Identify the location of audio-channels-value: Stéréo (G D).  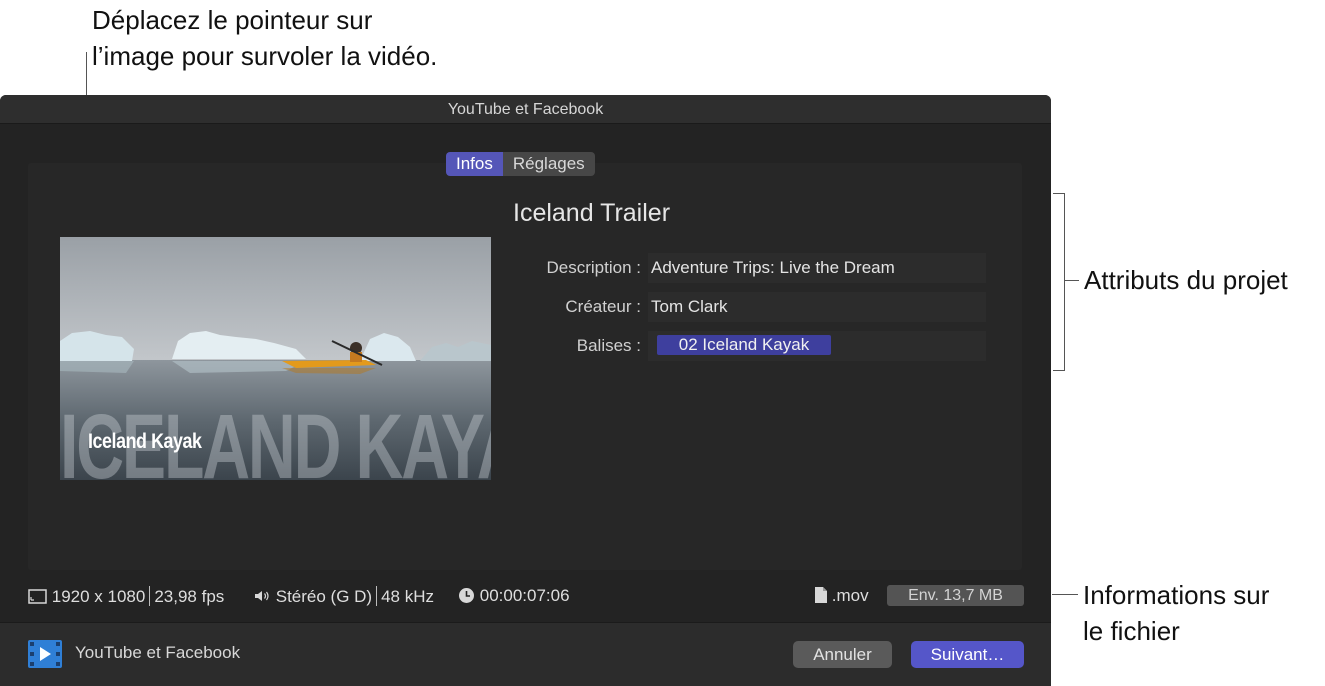
(324, 596).